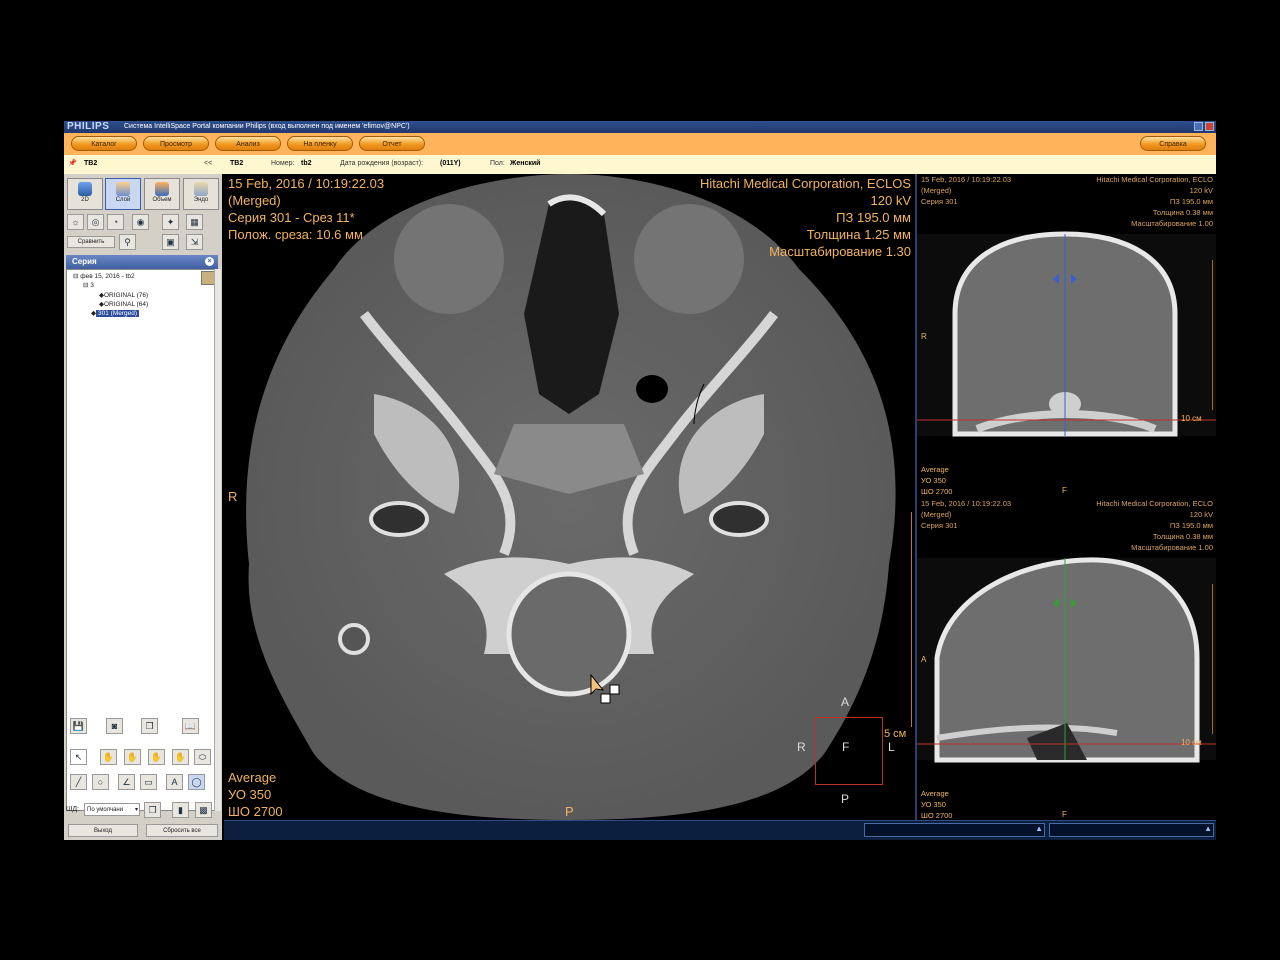 This screenshot has width=1280, height=960. What do you see at coordinates (95, 222) in the screenshot?
I see `tool-icon-2: ◎` at bounding box center [95, 222].